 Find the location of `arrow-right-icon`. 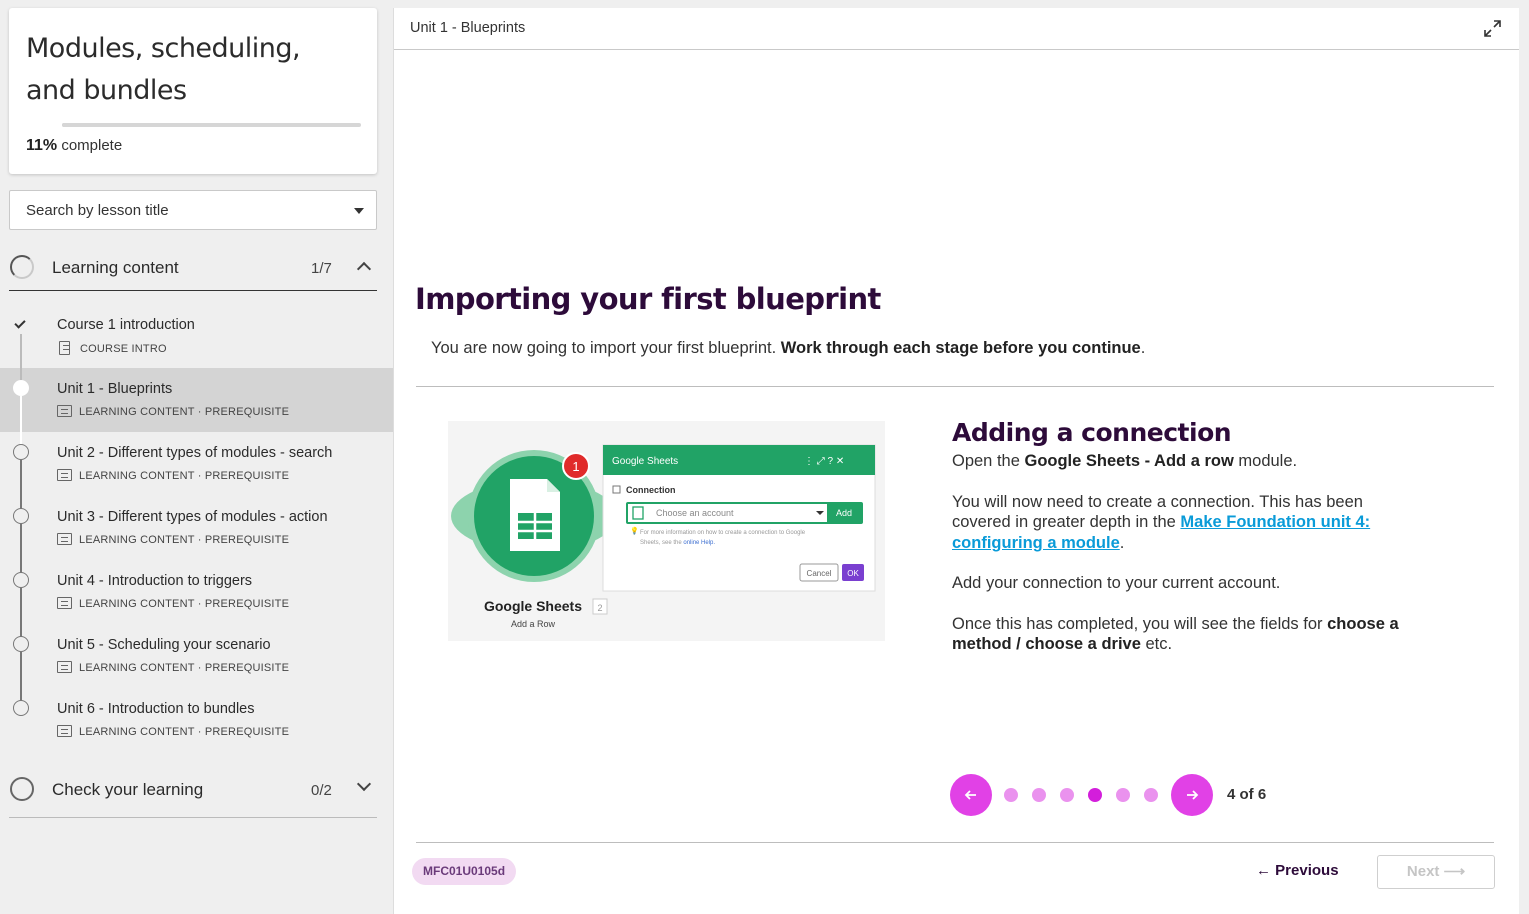

arrow-right-icon is located at coordinates (1193, 795).